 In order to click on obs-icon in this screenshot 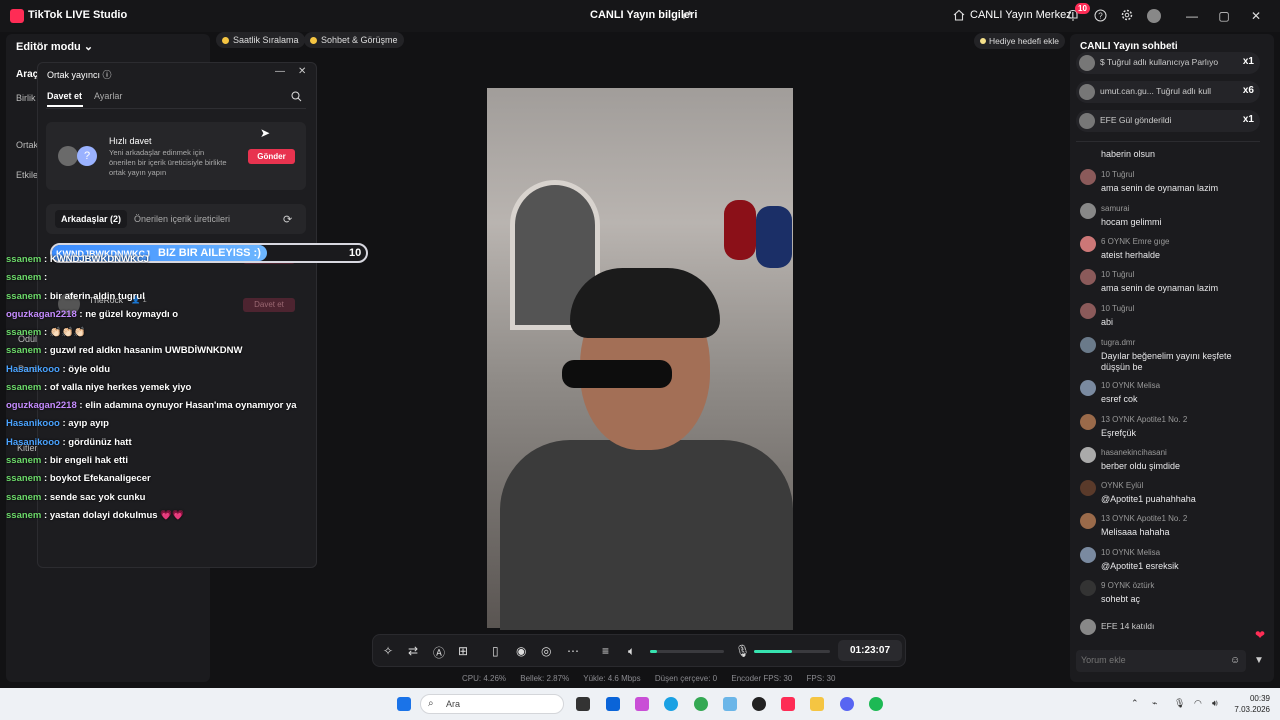, I will do `click(759, 704)`.